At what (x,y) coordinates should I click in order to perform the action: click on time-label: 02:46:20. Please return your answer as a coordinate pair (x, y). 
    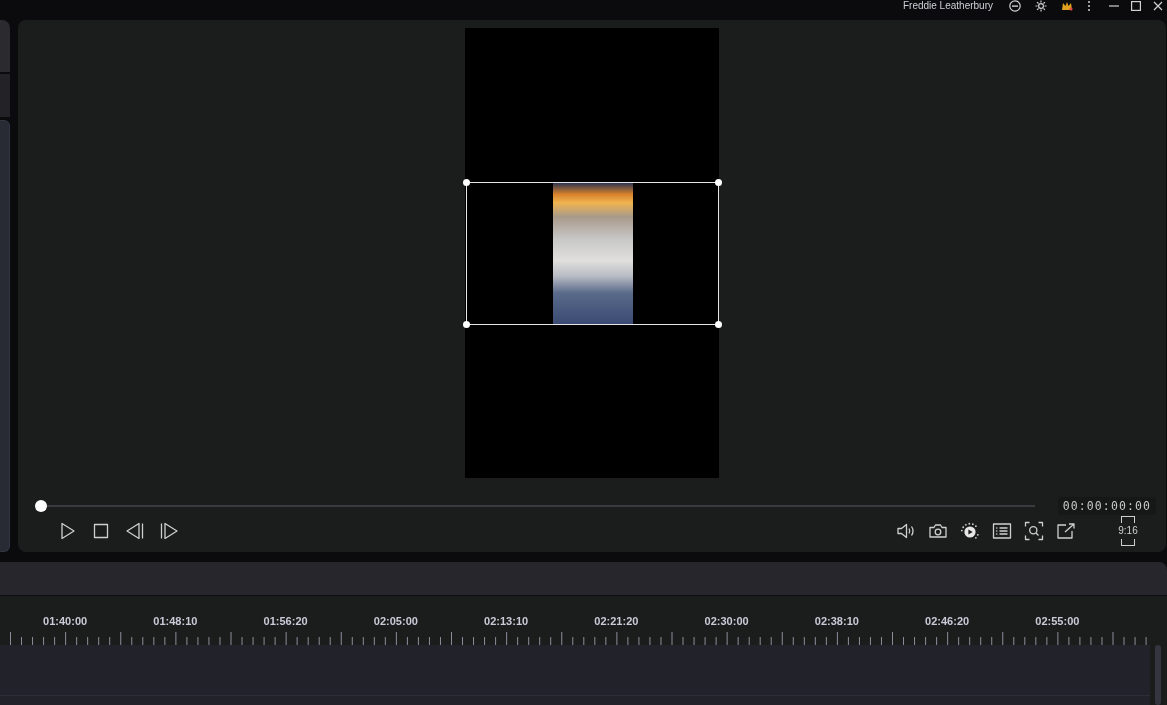
    Looking at the image, I should click on (947, 621).